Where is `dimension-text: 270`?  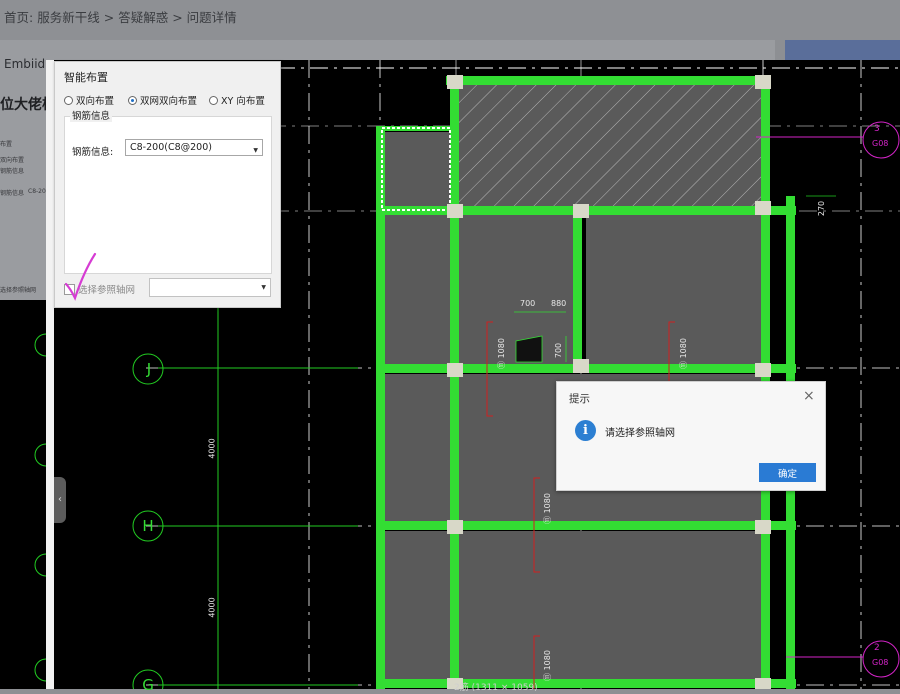 dimension-text: 270 is located at coordinates (822, 208).